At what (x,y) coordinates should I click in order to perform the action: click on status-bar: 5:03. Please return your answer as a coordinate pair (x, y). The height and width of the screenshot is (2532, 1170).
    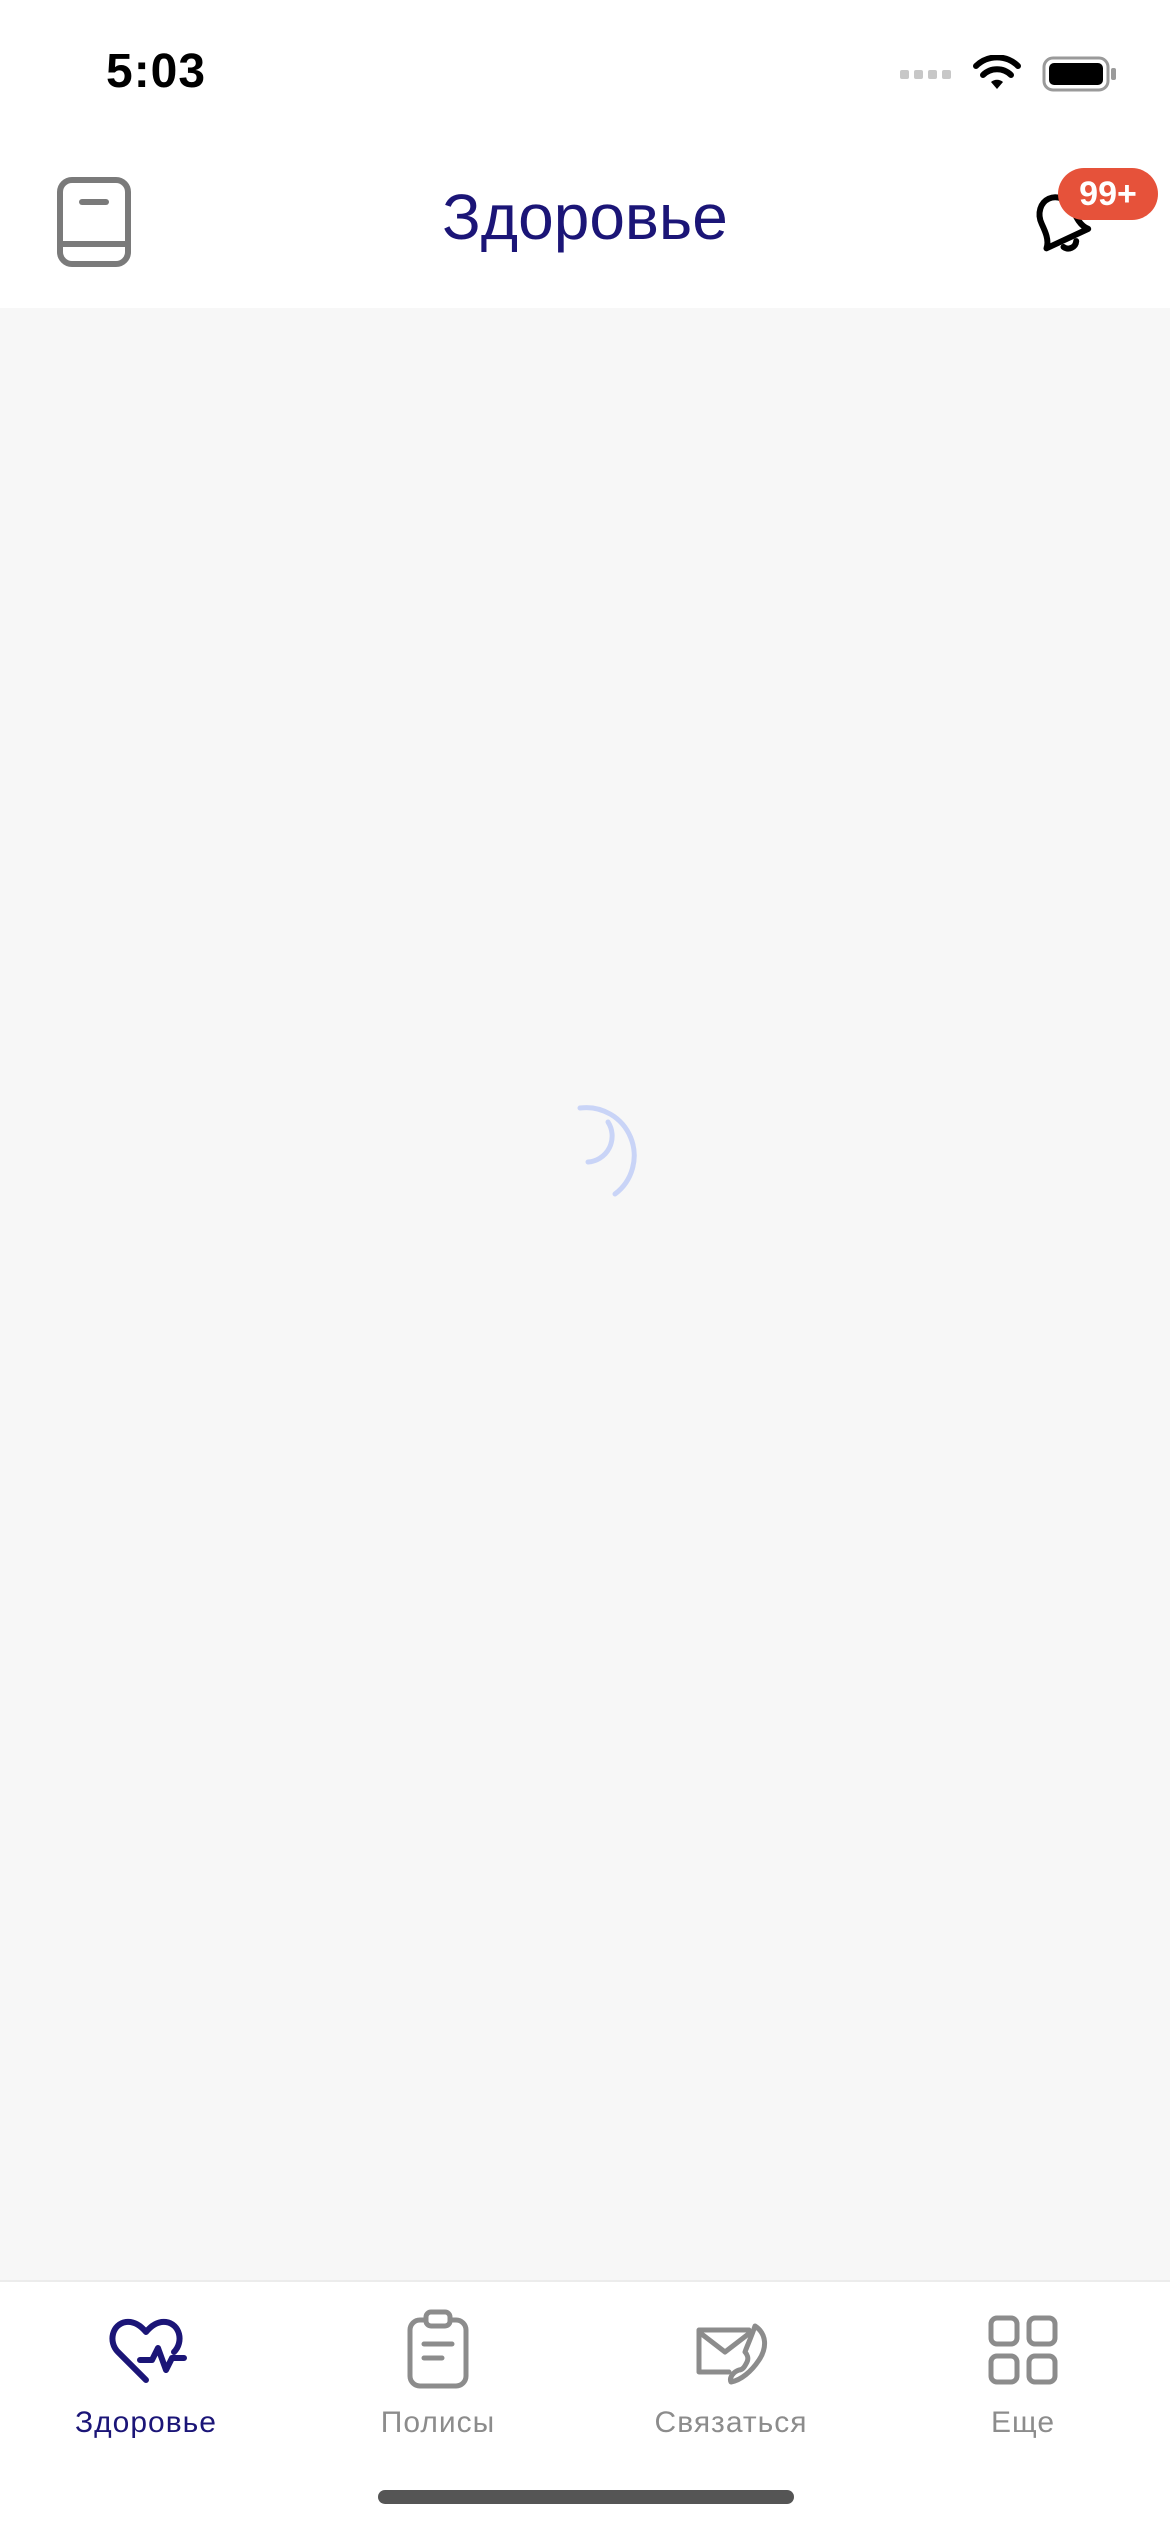
    Looking at the image, I should click on (585, 70).